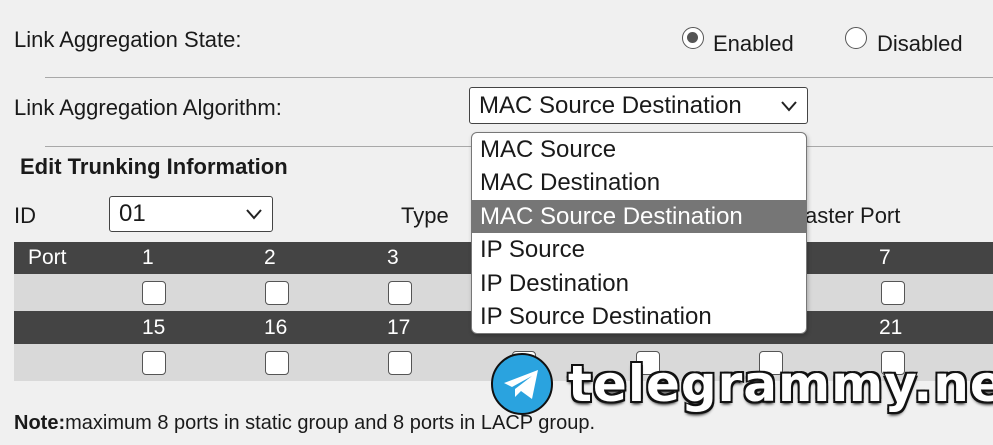 The image size is (993, 445). What do you see at coordinates (753, 43) in the screenshot?
I see `enabled-label: Enabled` at bounding box center [753, 43].